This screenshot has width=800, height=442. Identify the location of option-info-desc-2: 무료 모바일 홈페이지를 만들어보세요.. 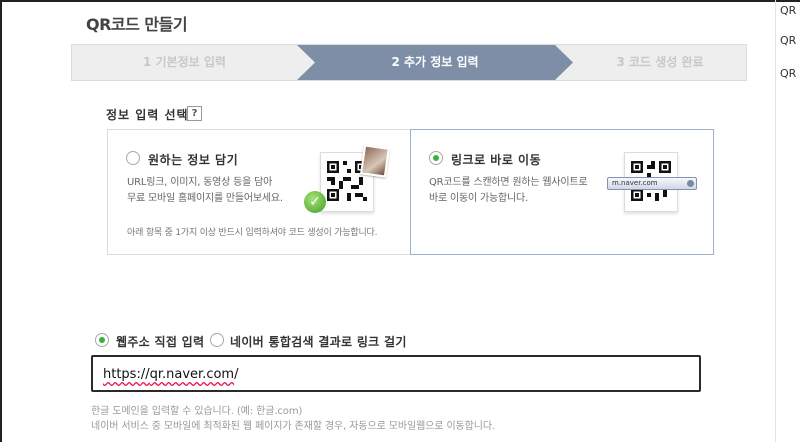
(205, 198).